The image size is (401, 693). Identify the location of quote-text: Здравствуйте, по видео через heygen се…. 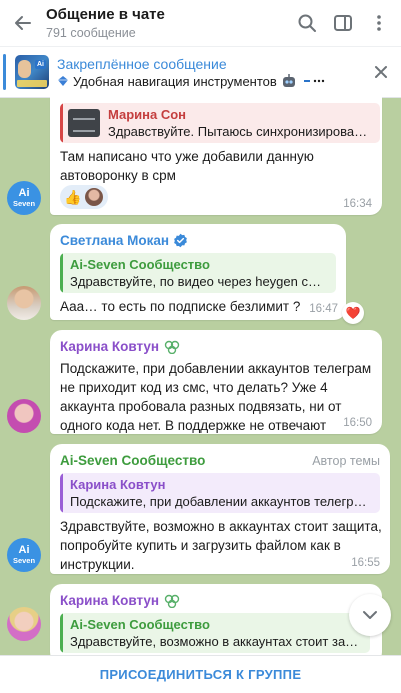
(199, 281).